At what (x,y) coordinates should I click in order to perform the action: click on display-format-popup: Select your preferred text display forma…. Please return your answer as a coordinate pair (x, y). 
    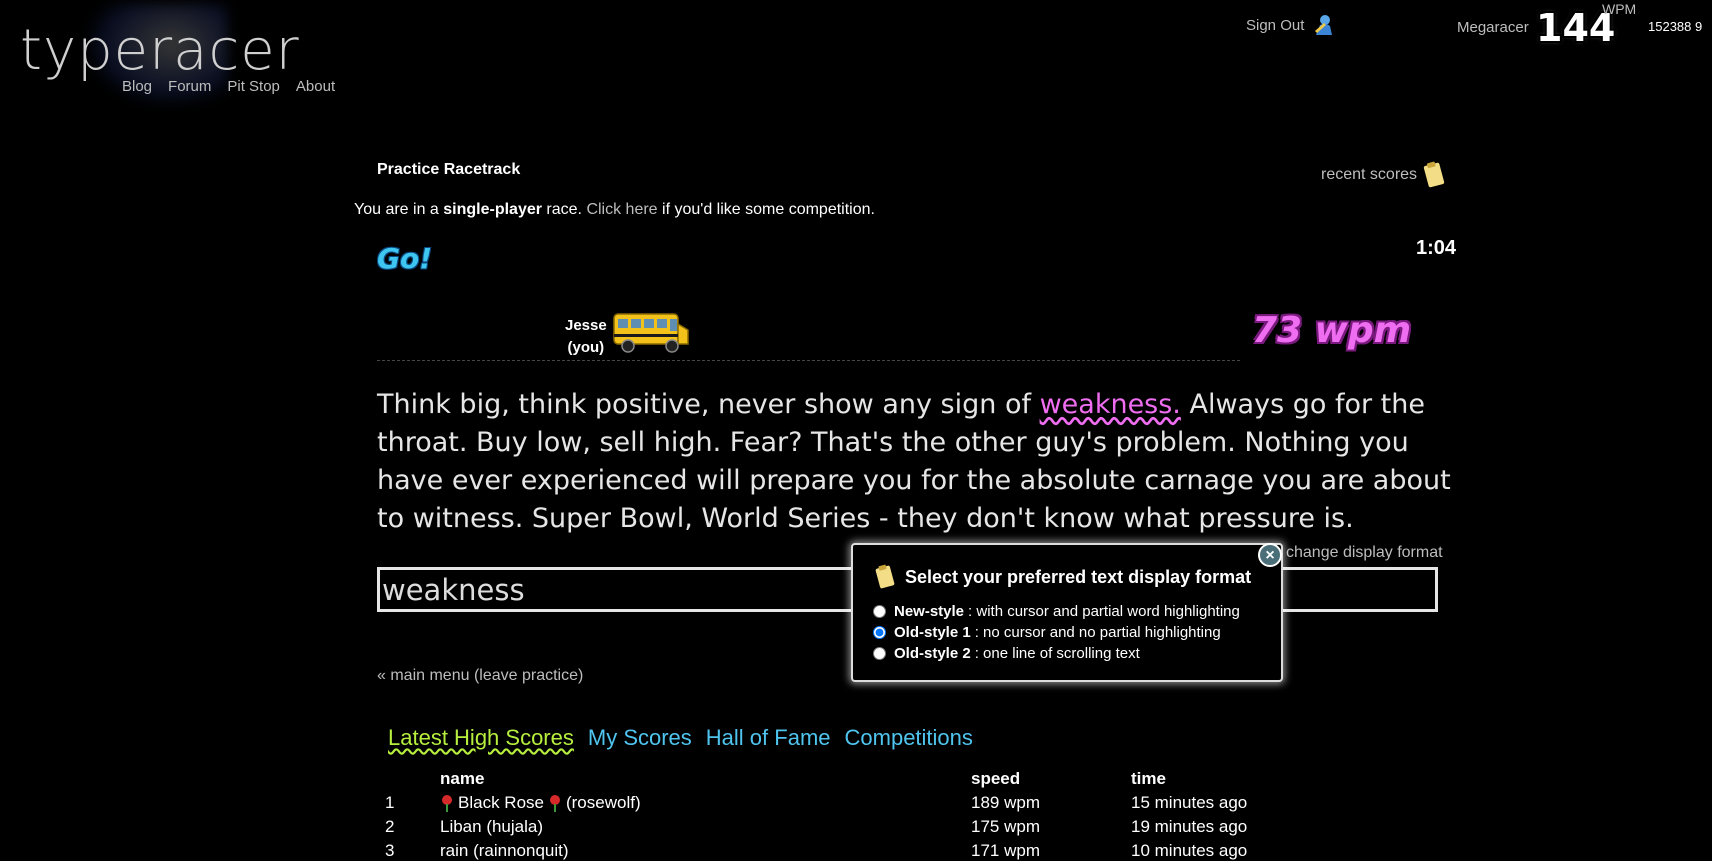
    Looking at the image, I should click on (1067, 612).